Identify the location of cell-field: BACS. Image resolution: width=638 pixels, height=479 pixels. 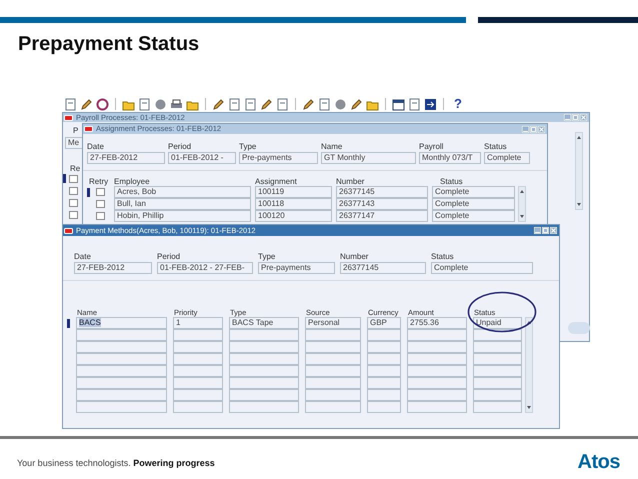
(121, 323).